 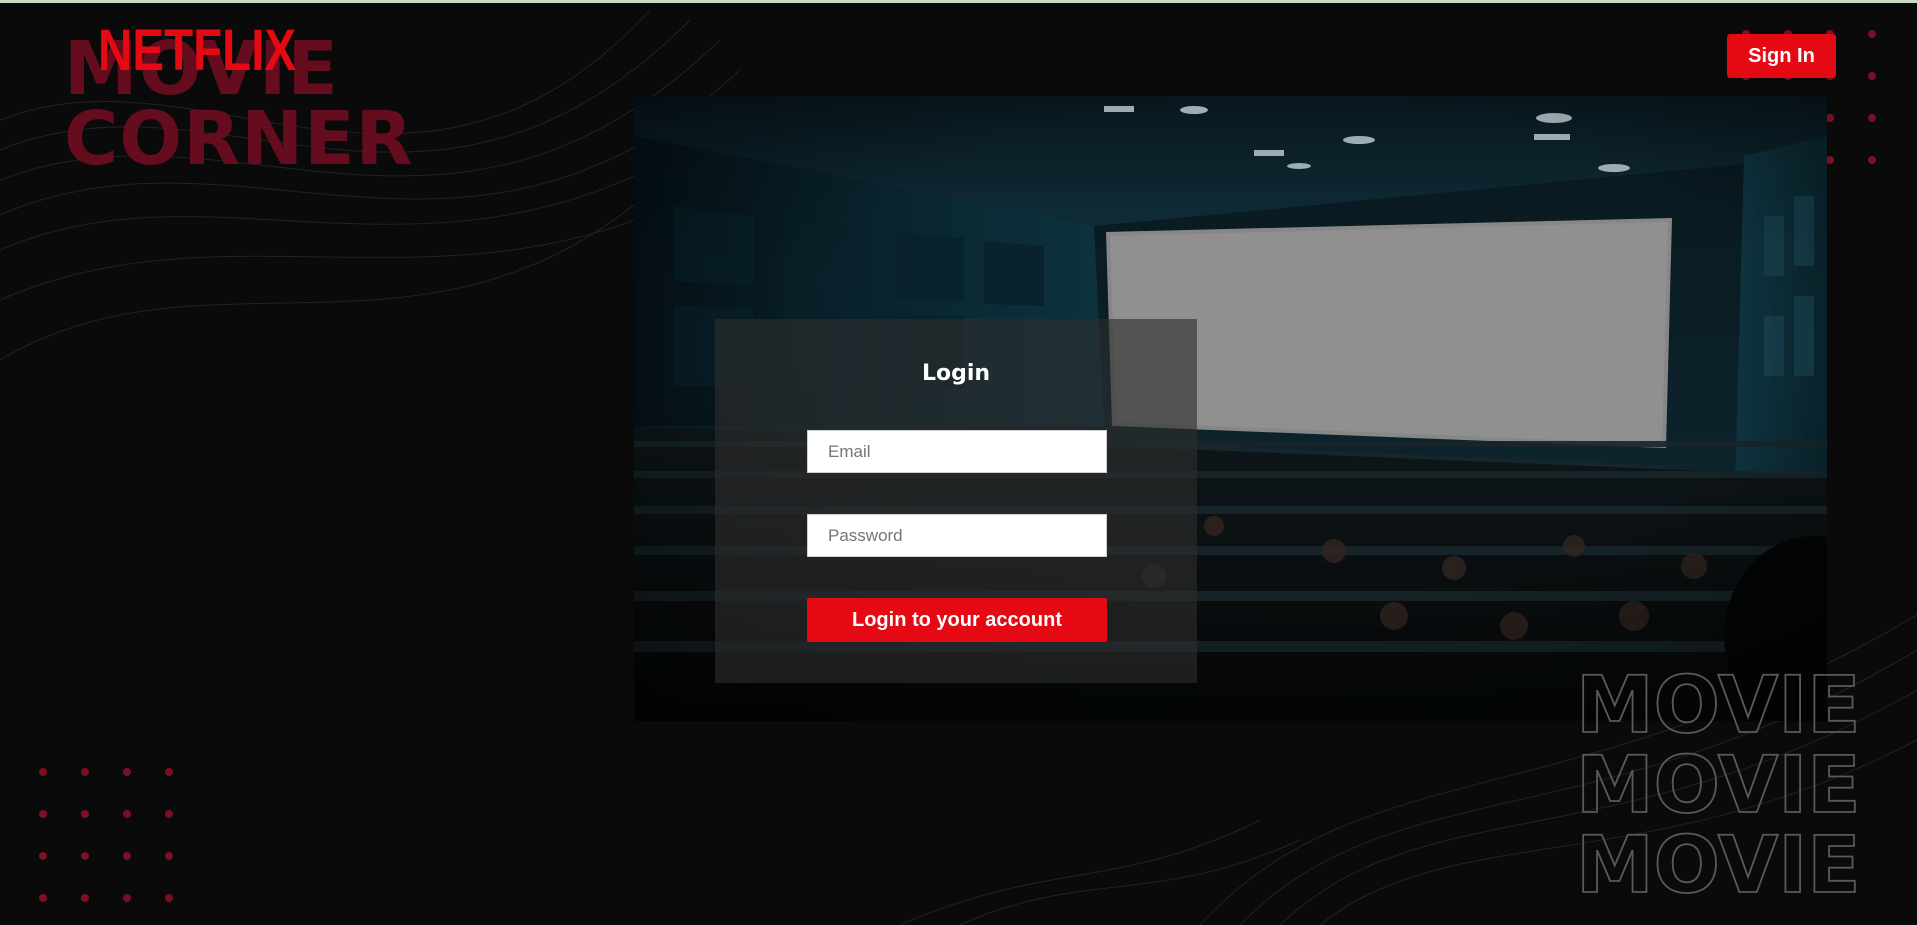 I want to click on password-input, so click(x=957, y=535).